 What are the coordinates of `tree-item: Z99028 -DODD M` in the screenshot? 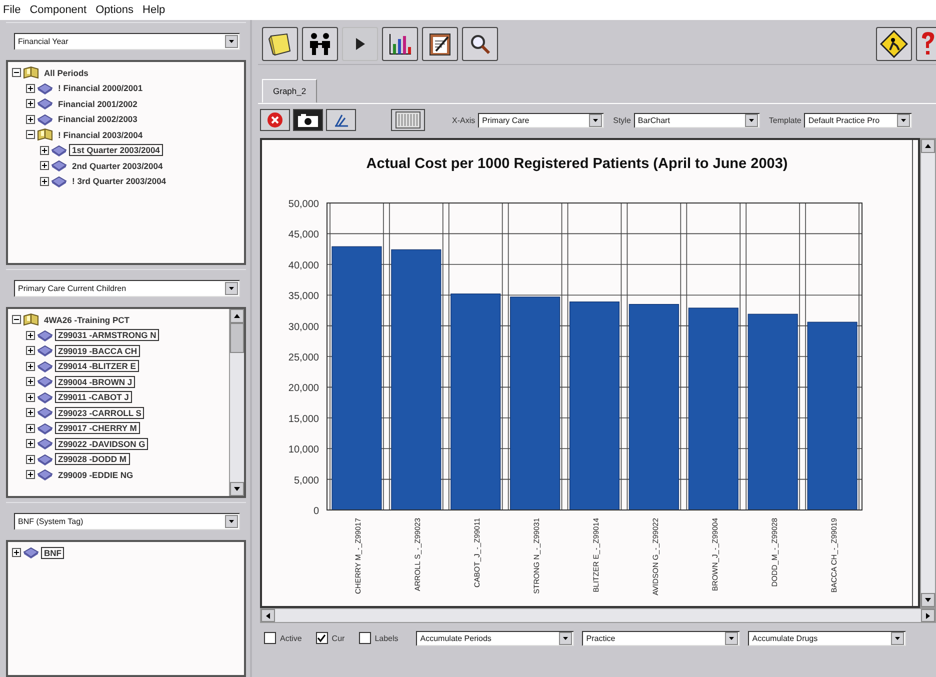 It's located at (92, 459).